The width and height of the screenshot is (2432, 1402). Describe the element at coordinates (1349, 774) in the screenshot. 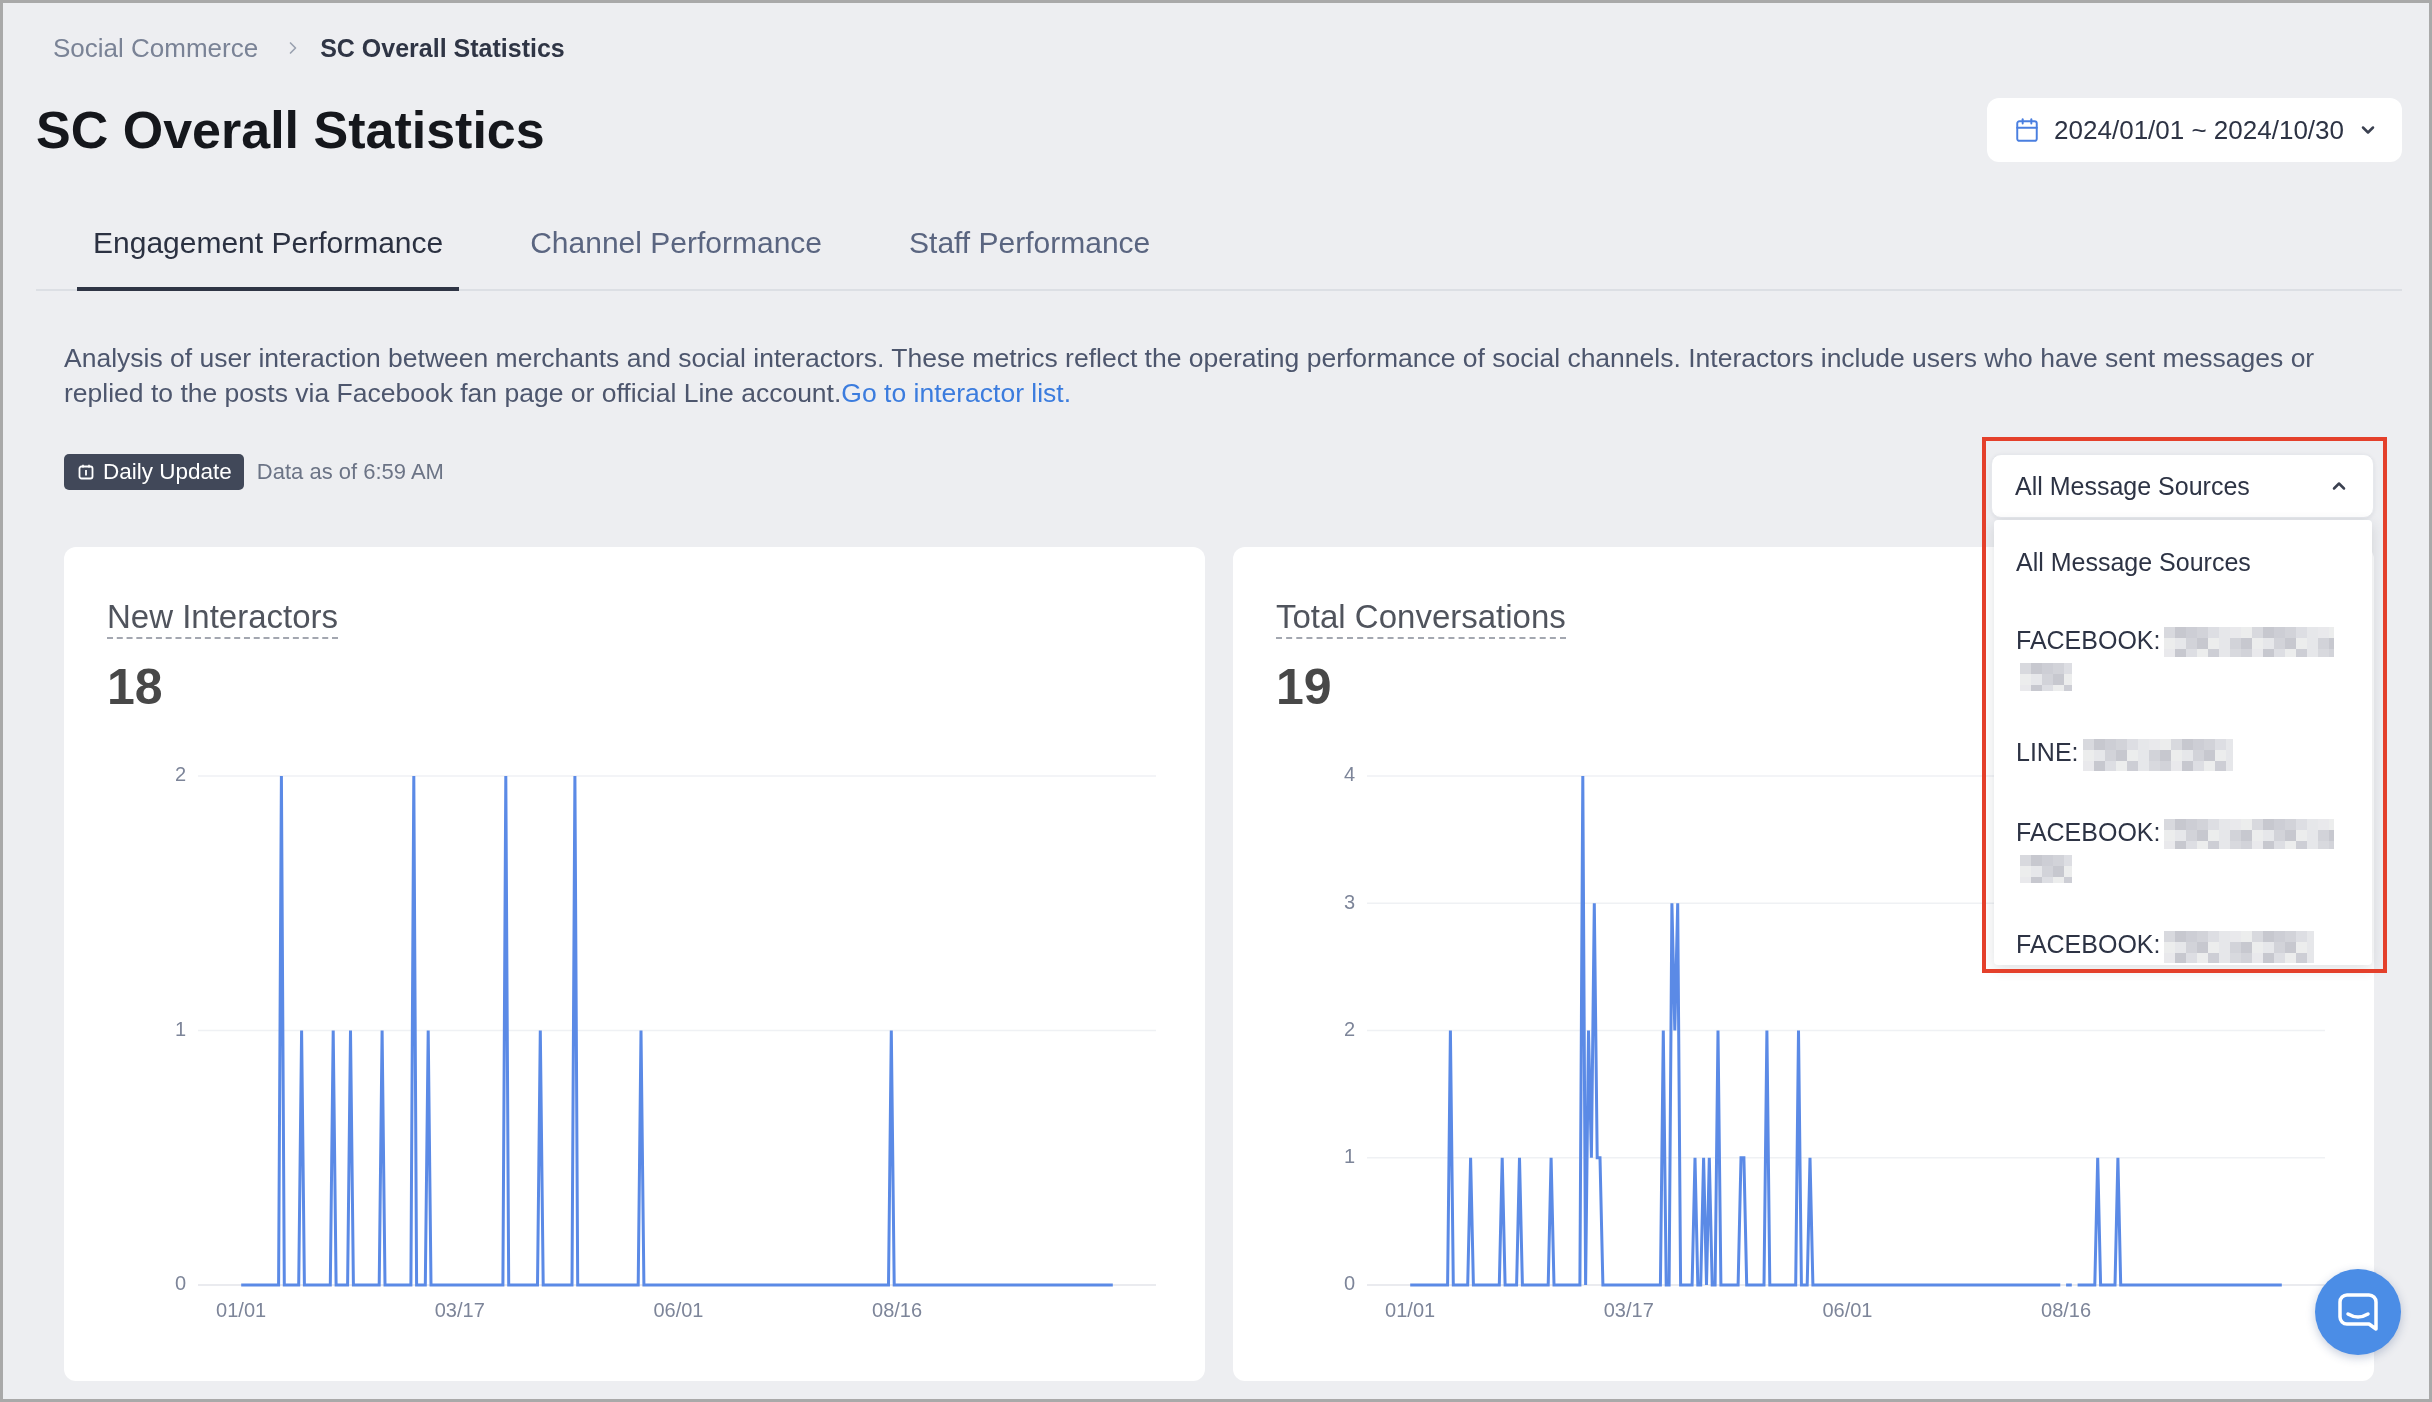

I see `y-axis-label: 4` at that location.